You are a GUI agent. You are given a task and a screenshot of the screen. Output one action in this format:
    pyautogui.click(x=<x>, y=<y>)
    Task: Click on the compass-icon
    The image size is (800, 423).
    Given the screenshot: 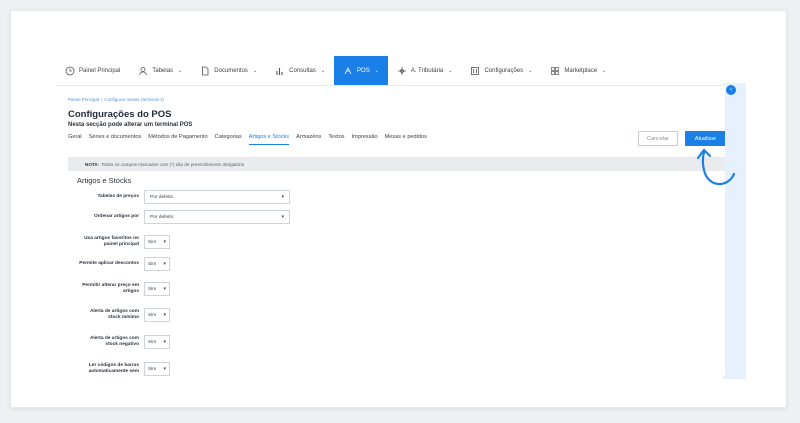 What is the action you would take?
    pyautogui.click(x=401, y=70)
    